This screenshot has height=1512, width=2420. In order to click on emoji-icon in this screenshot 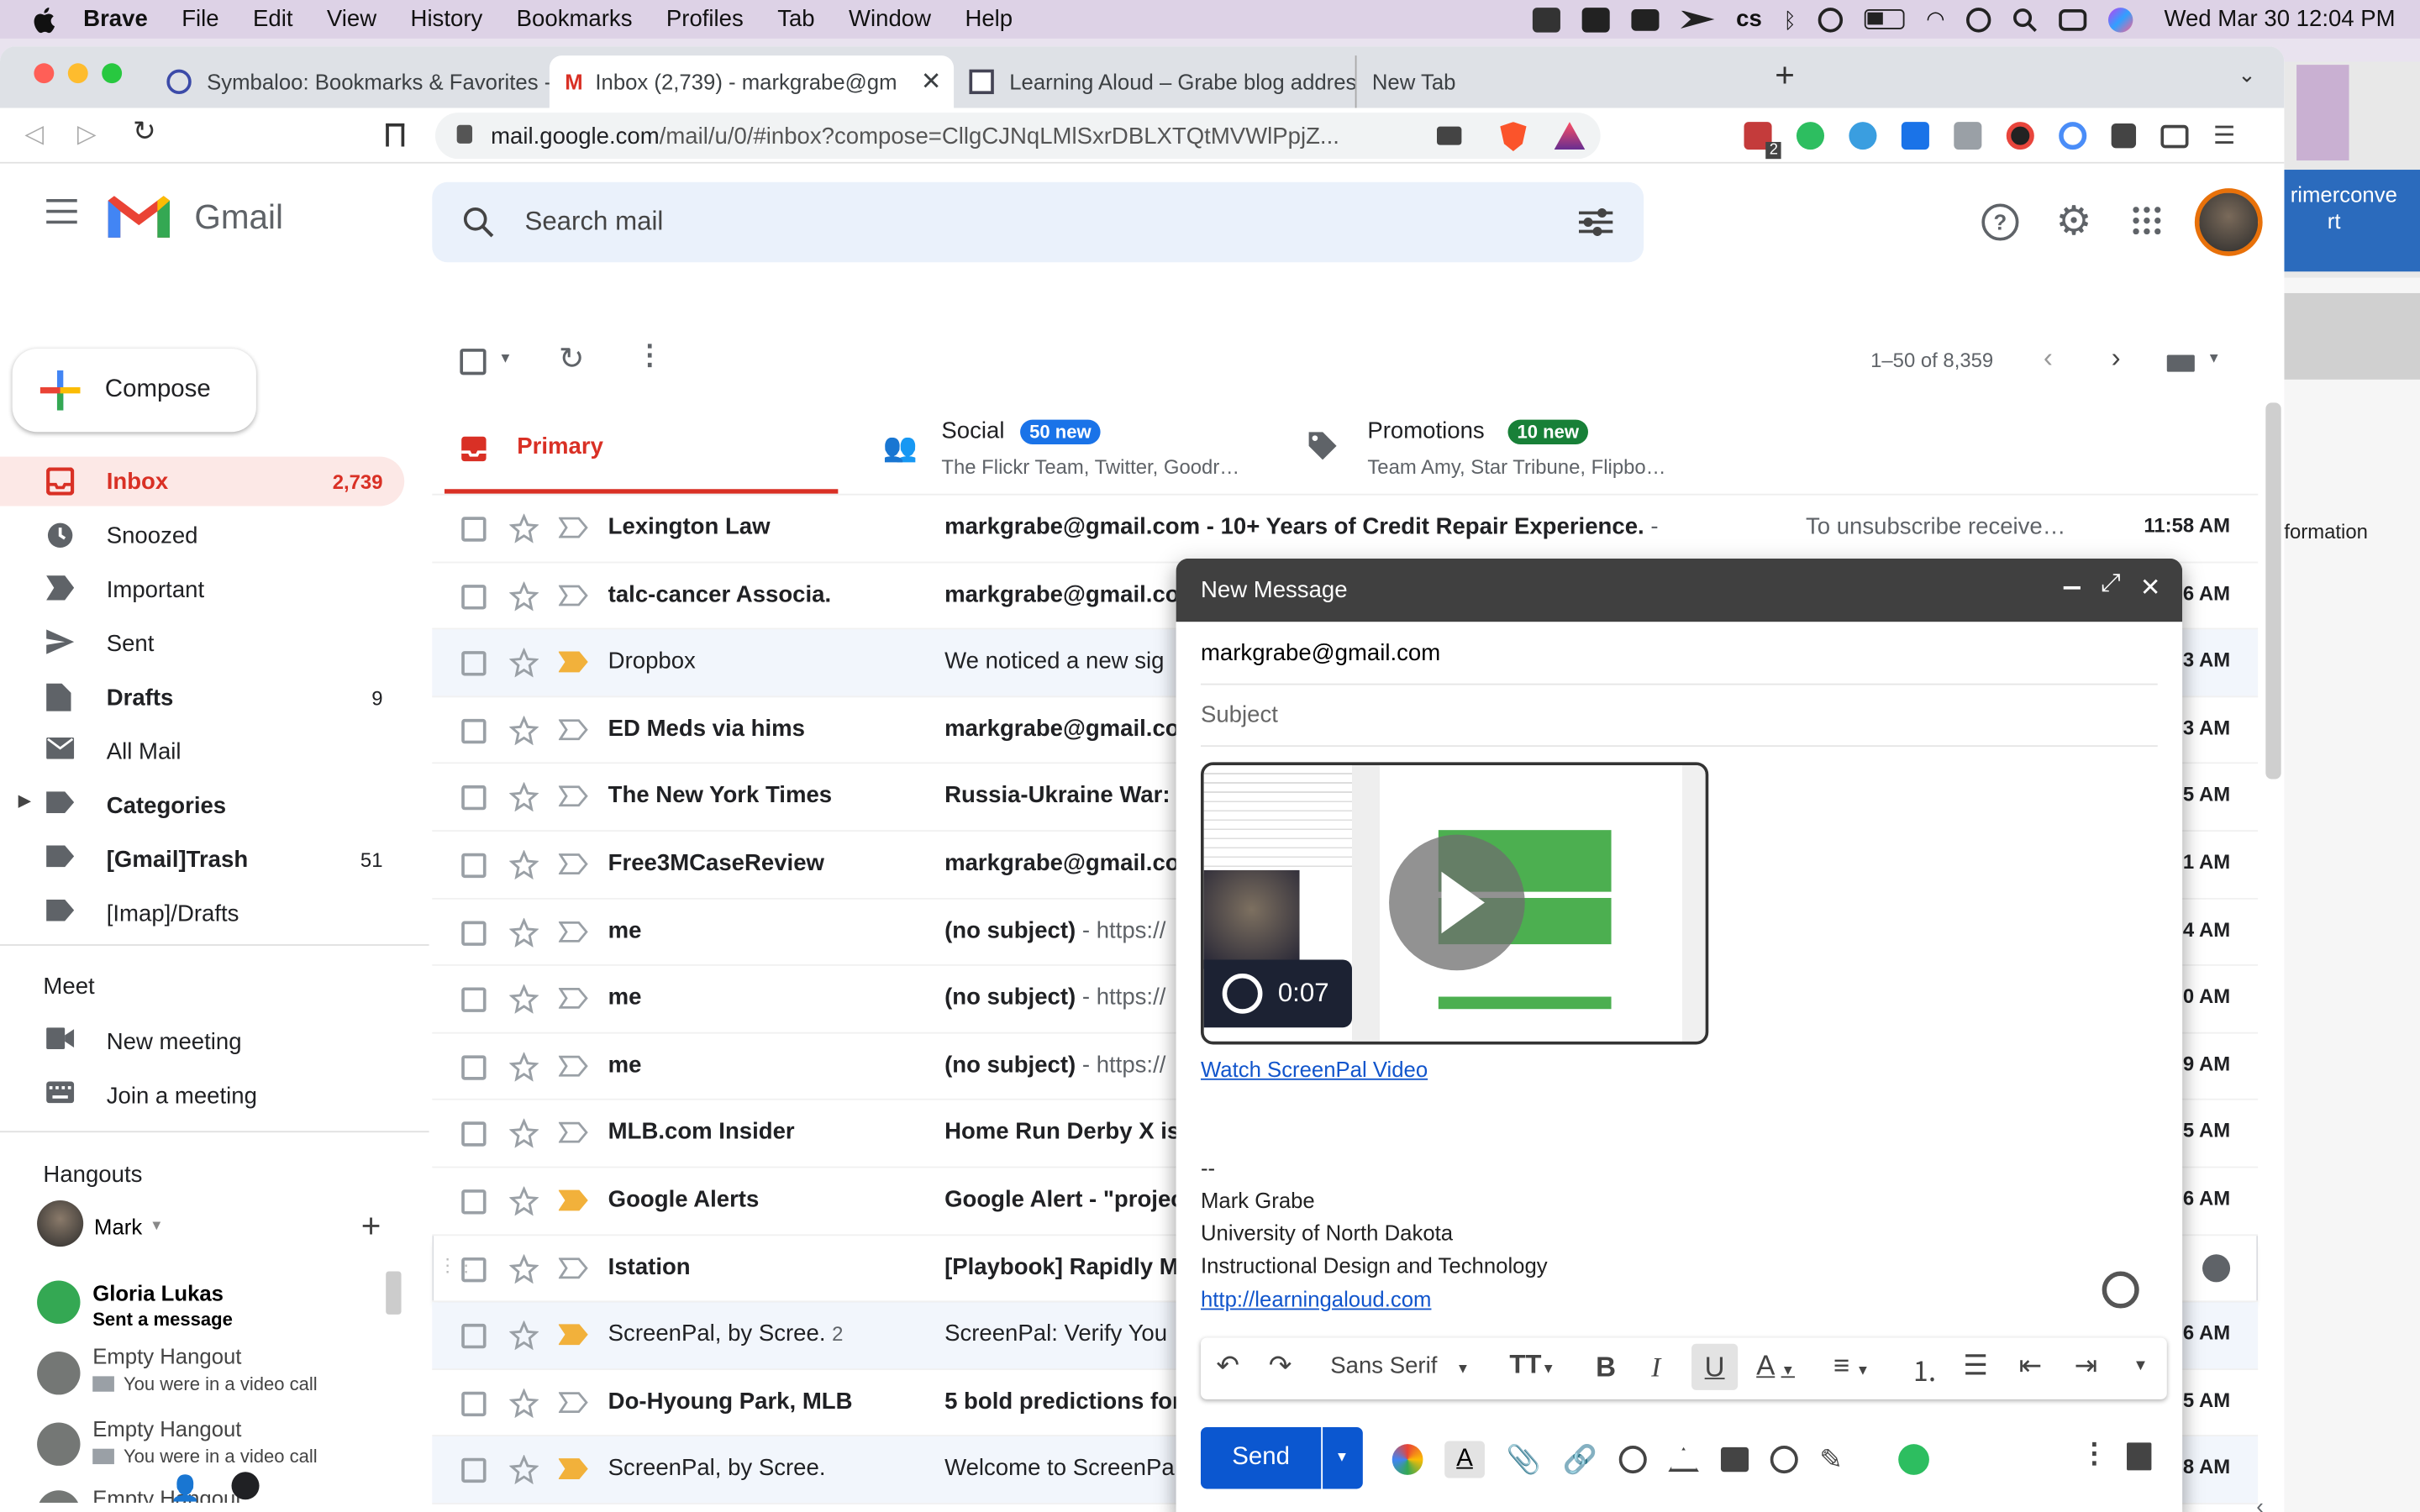, I will do `click(1632, 1460)`.